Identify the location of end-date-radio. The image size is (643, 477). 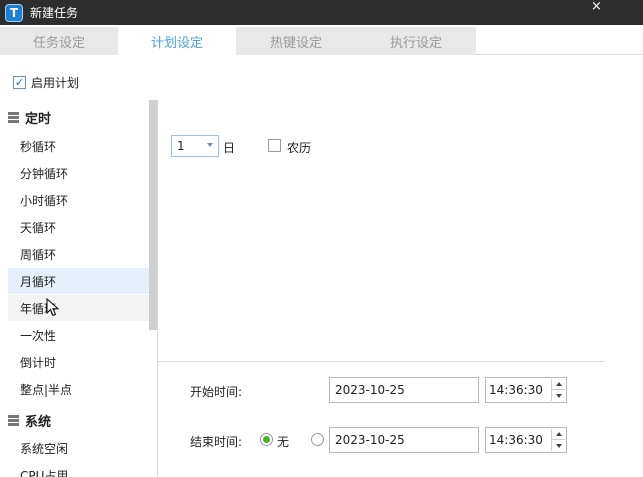
(317, 439).